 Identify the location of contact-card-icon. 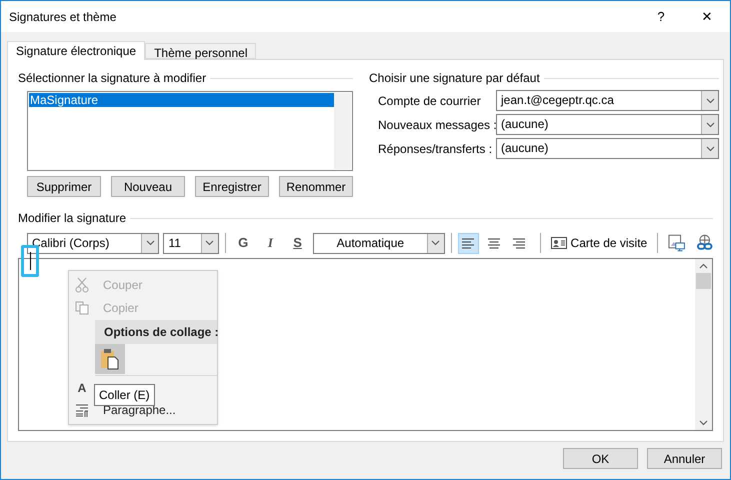
(558, 243).